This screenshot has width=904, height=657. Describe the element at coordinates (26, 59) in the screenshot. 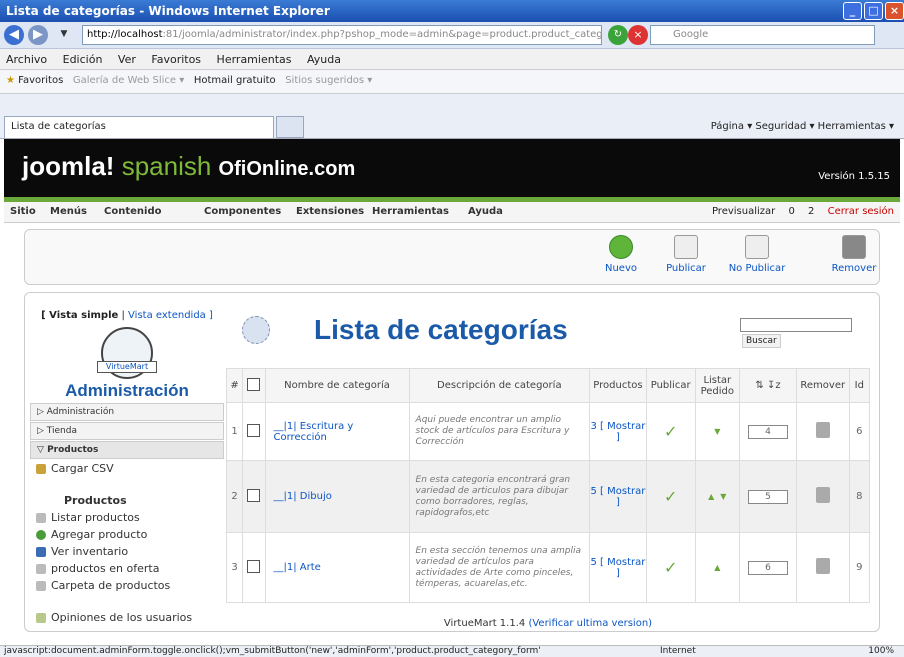

I see `menu-archivo: Archivo` at that location.